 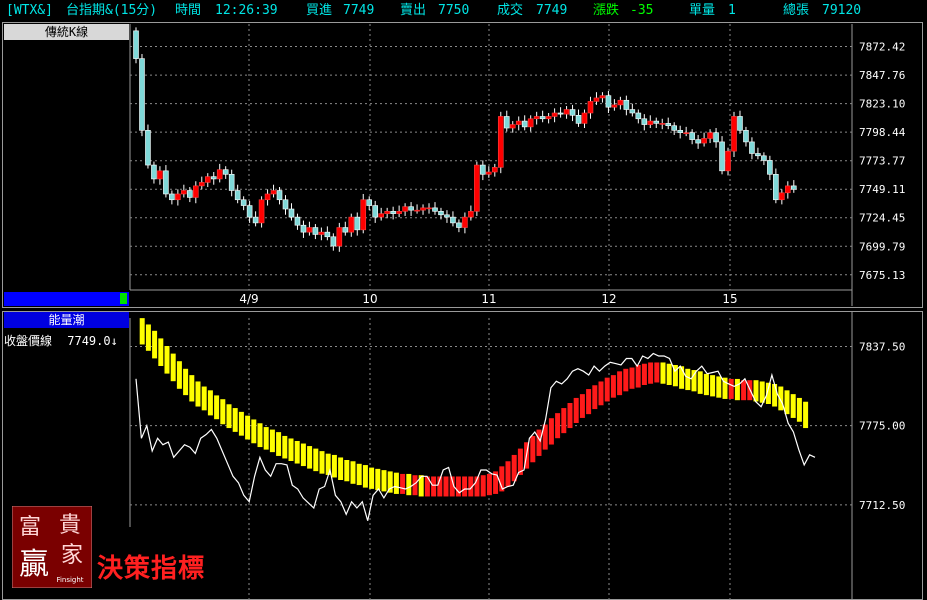 What do you see at coordinates (882, 104) in the screenshot?
I see `top-y-tick-label: 7823.10` at bounding box center [882, 104].